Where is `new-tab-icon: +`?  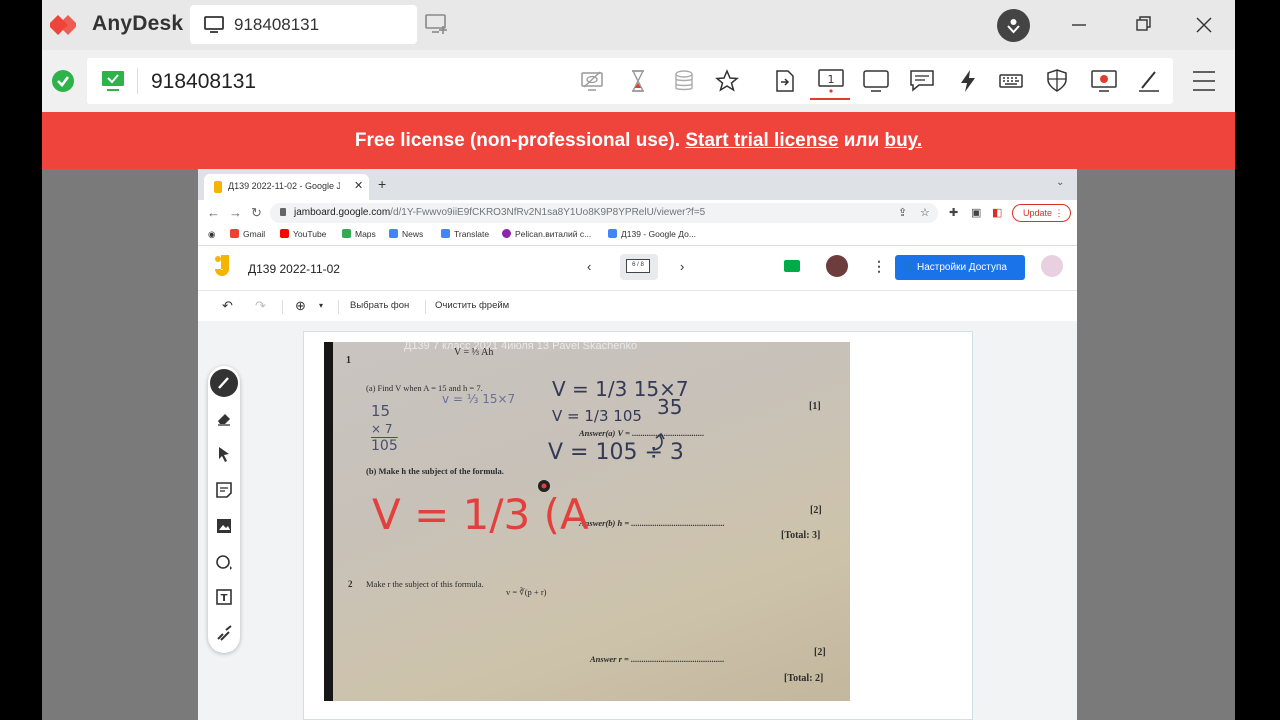
new-tab-icon: + is located at coordinates (382, 184).